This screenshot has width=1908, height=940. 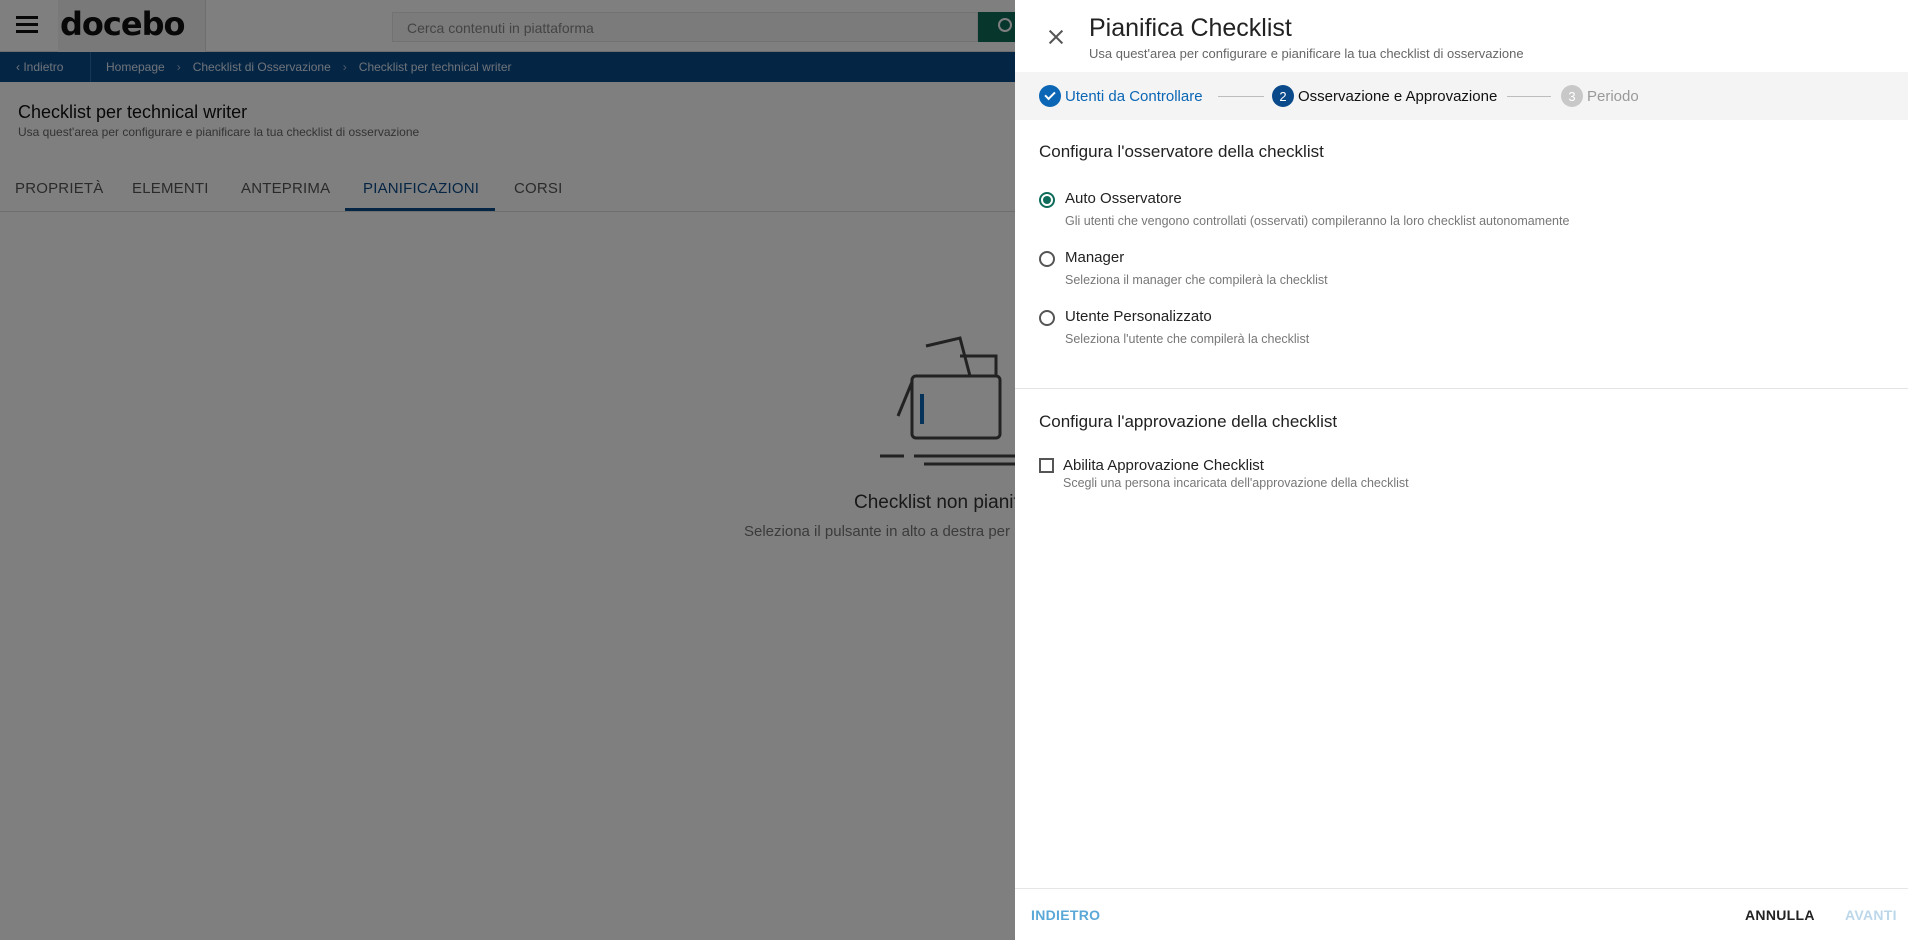 I want to click on step-number: 3, so click(x=1572, y=96).